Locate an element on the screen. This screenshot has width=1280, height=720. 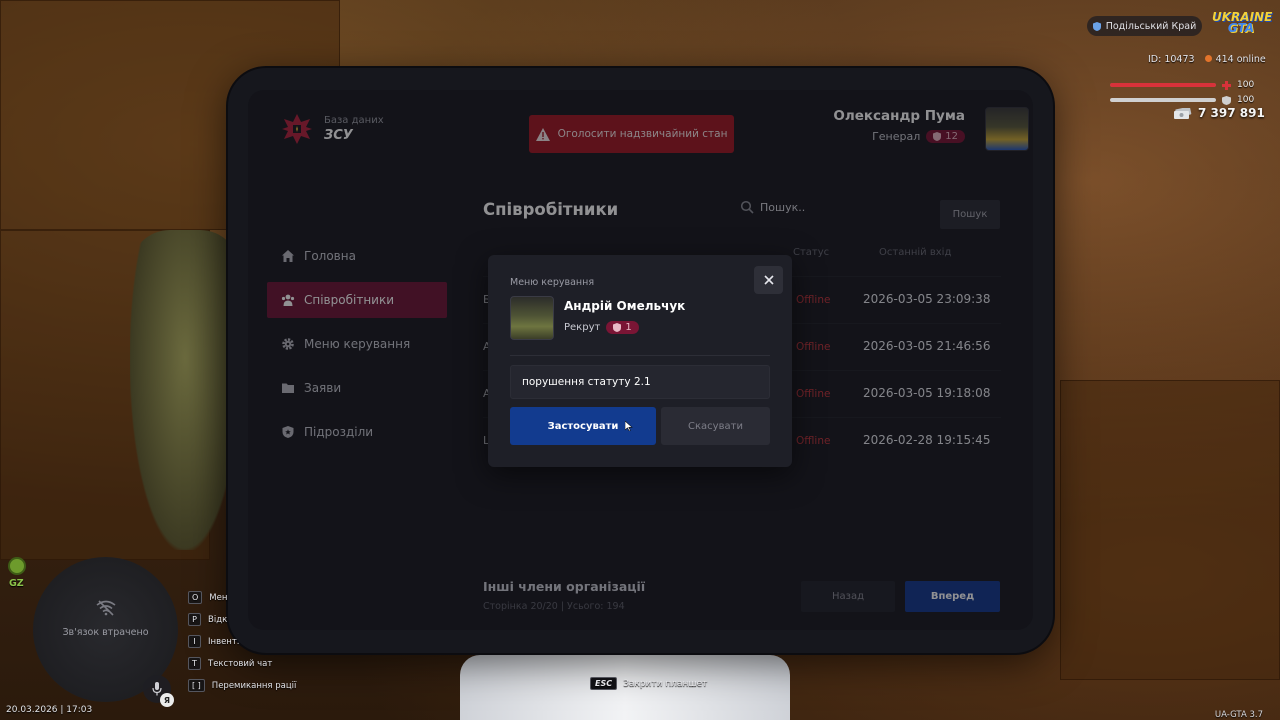
employee-name: Андрій Омельчук is located at coordinates (625, 306).